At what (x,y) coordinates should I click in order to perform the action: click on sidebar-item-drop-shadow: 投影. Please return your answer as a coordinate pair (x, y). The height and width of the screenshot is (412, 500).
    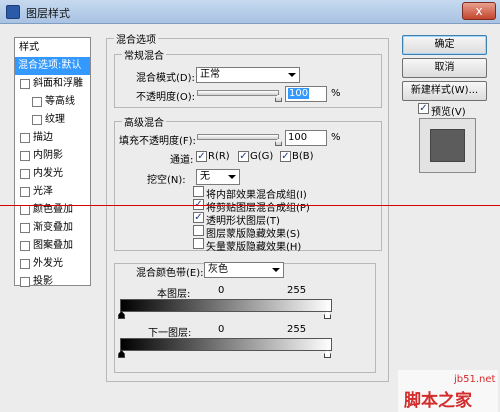
    Looking at the image, I should click on (52, 282).